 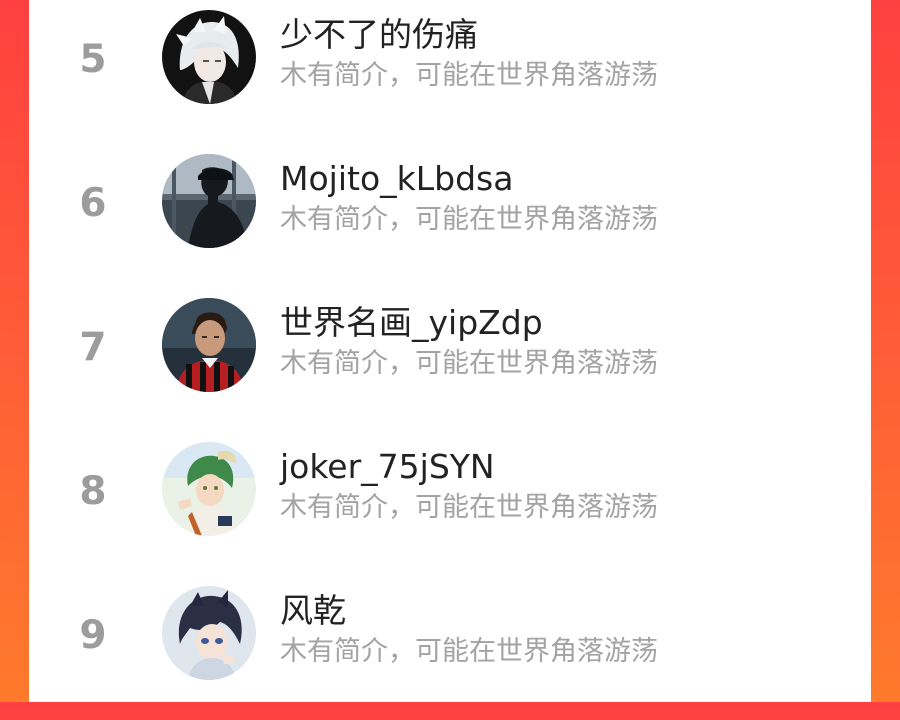 What do you see at coordinates (396, 178) in the screenshot?
I see `username: Mojito_kLbdsa` at bounding box center [396, 178].